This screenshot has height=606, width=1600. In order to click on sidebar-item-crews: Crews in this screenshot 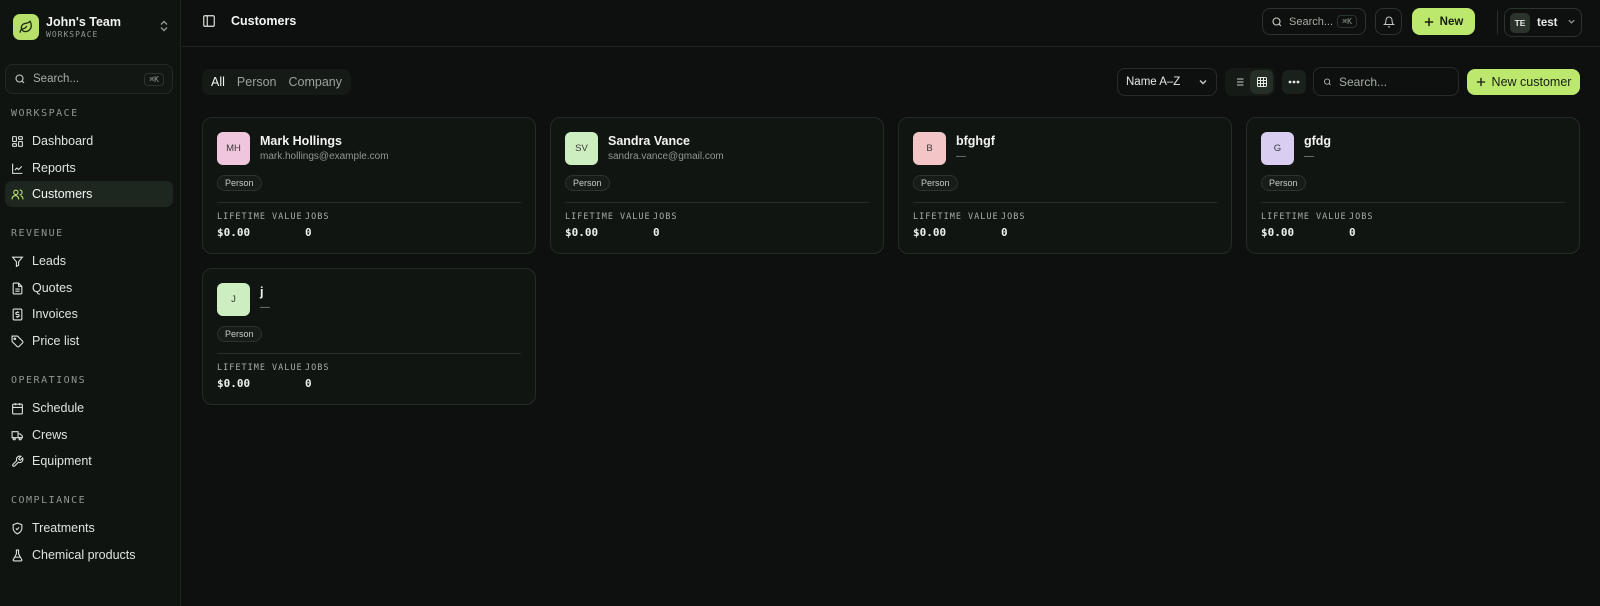, I will do `click(89, 435)`.